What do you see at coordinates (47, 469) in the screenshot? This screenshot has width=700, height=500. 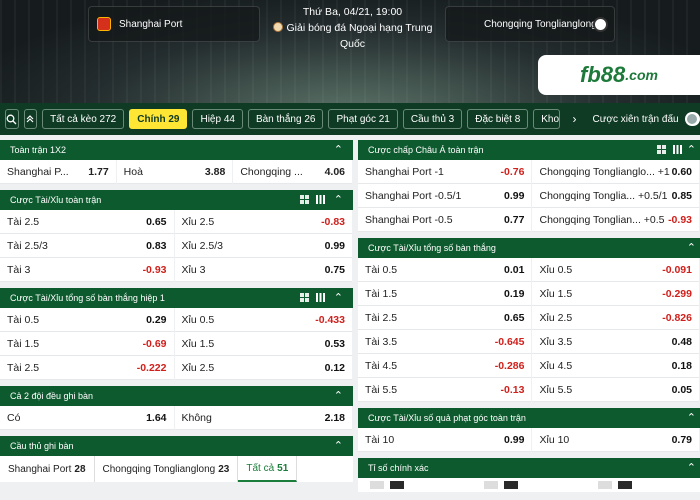 I see `tab-home-team: Shanghai Port 28` at bounding box center [47, 469].